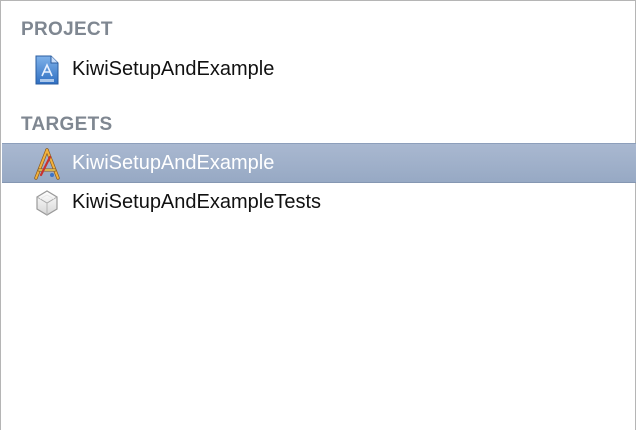 This screenshot has width=638, height=430. I want to click on target-item-app-label: KiwiSetupAndExample, so click(173, 163).